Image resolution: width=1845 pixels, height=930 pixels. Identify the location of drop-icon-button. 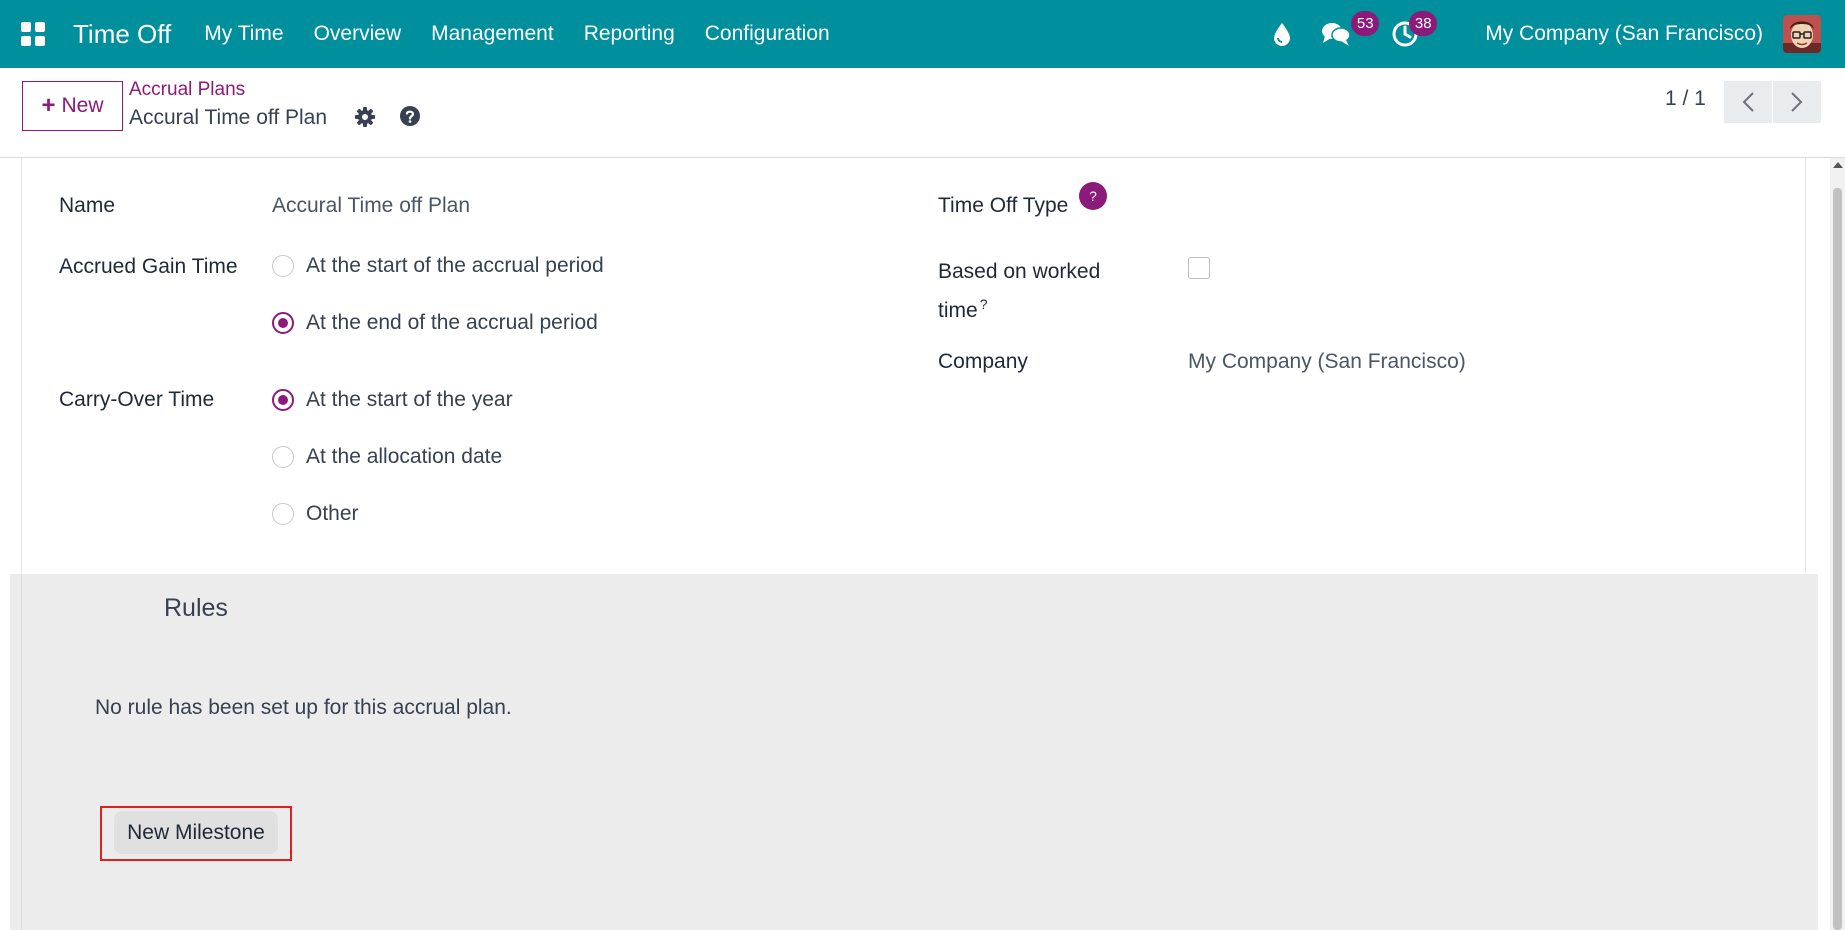
(1290, 34).